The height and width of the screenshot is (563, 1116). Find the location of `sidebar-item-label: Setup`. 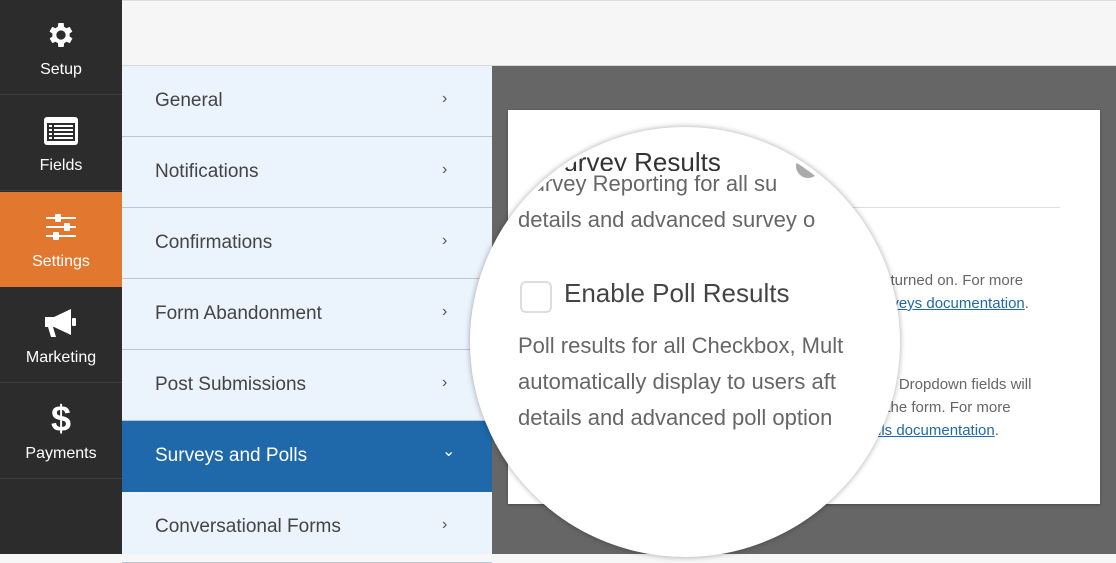

sidebar-item-label: Setup is located at coordinates (61, 69).